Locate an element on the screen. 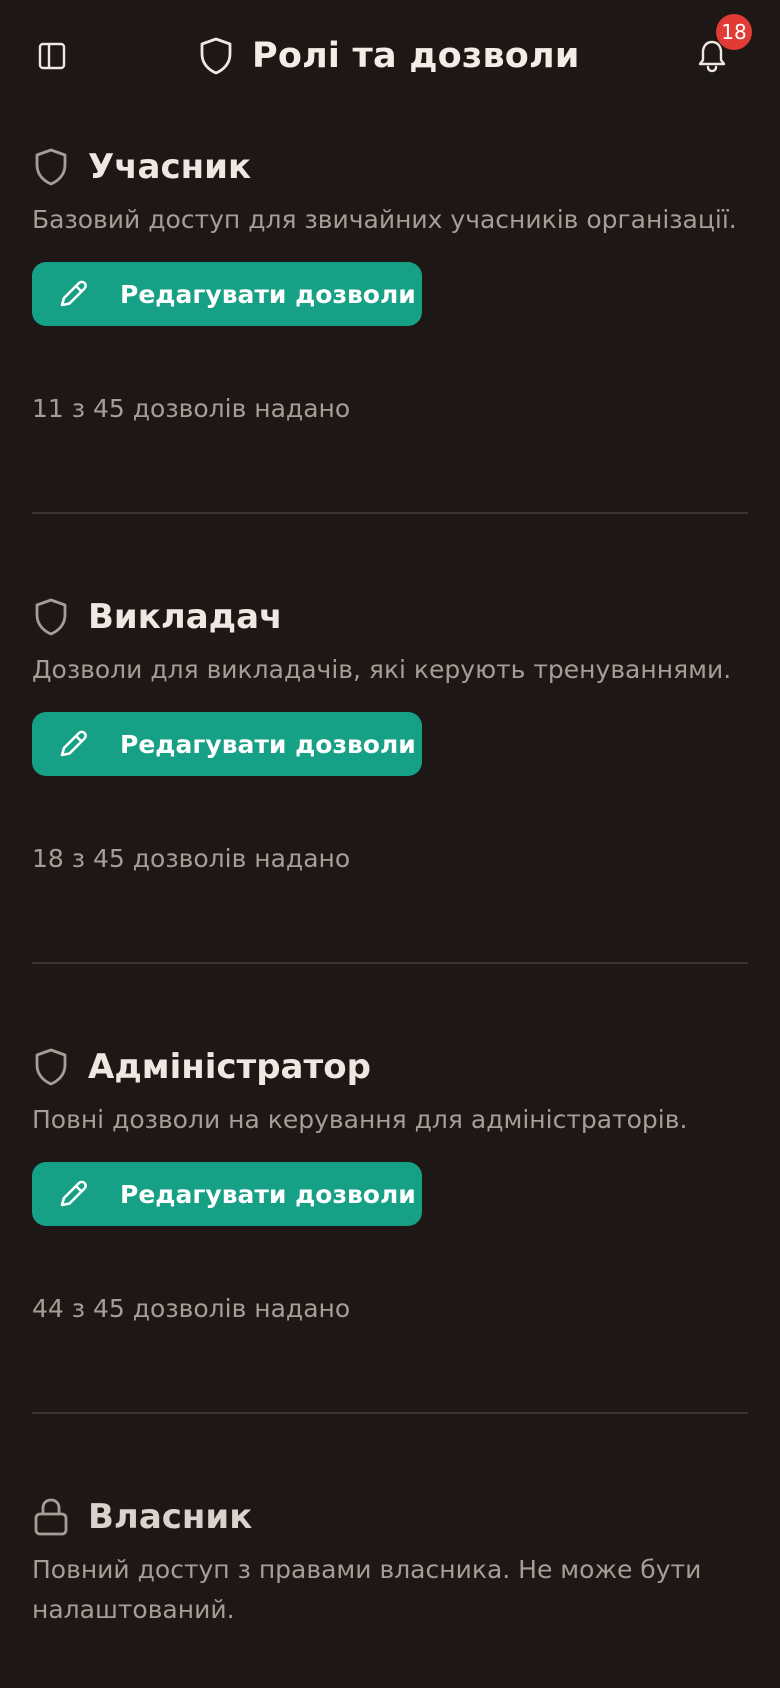 The width and height of the screenshot is (780, 1688). role-name: Викладач is located at coordinates (185, 617).